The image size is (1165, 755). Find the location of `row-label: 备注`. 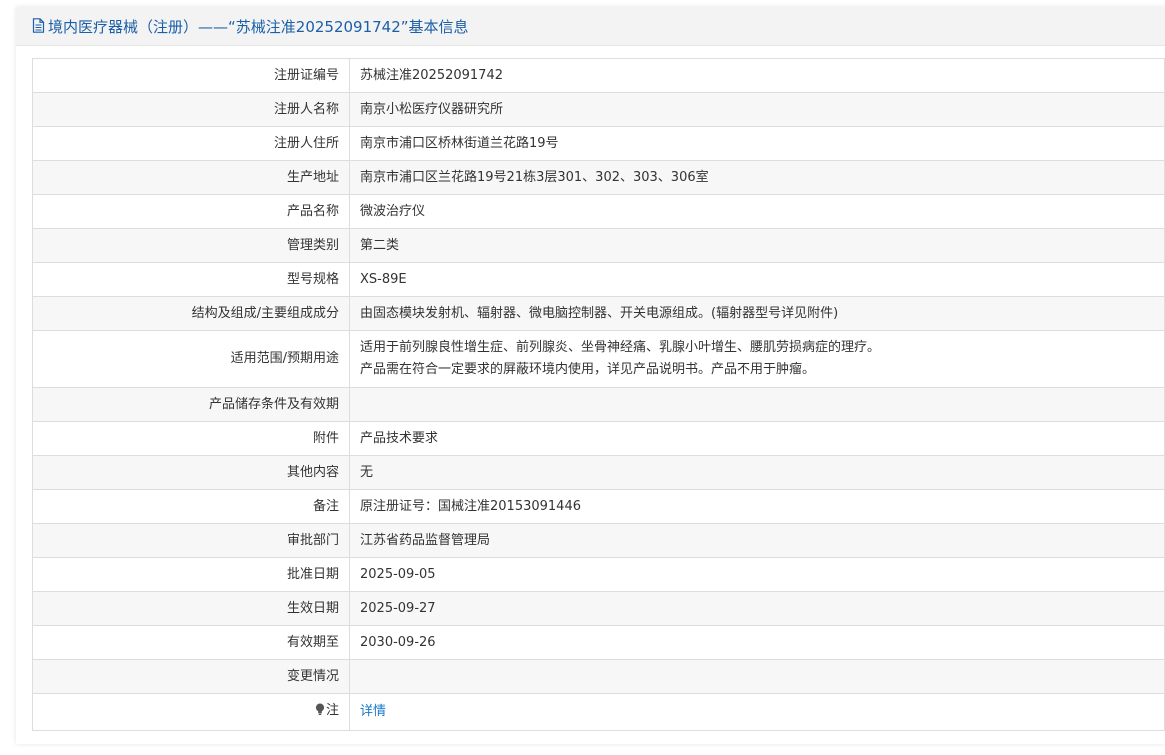

row-label: 备注 is located at coordinates (191, 506).